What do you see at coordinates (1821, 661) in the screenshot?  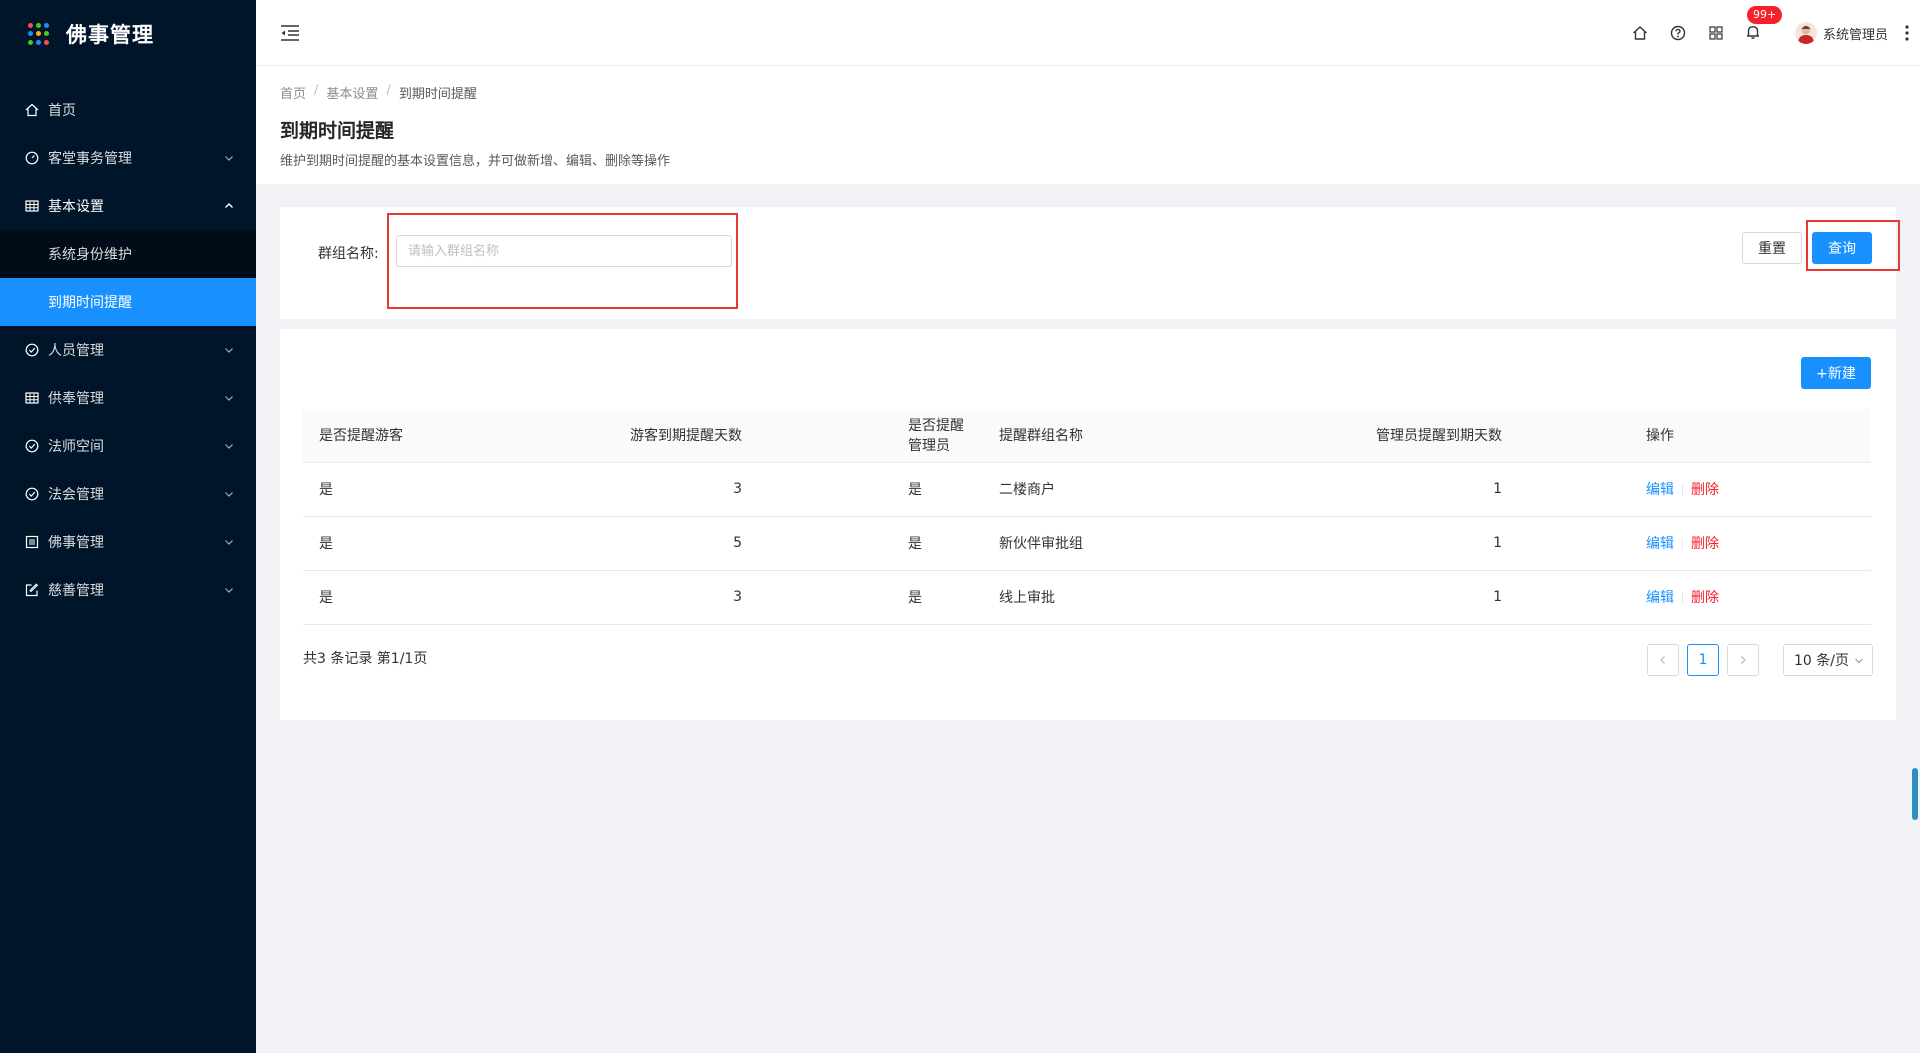 I see `page-size-value: 10 条/页` at bounding box center [1821, 661].